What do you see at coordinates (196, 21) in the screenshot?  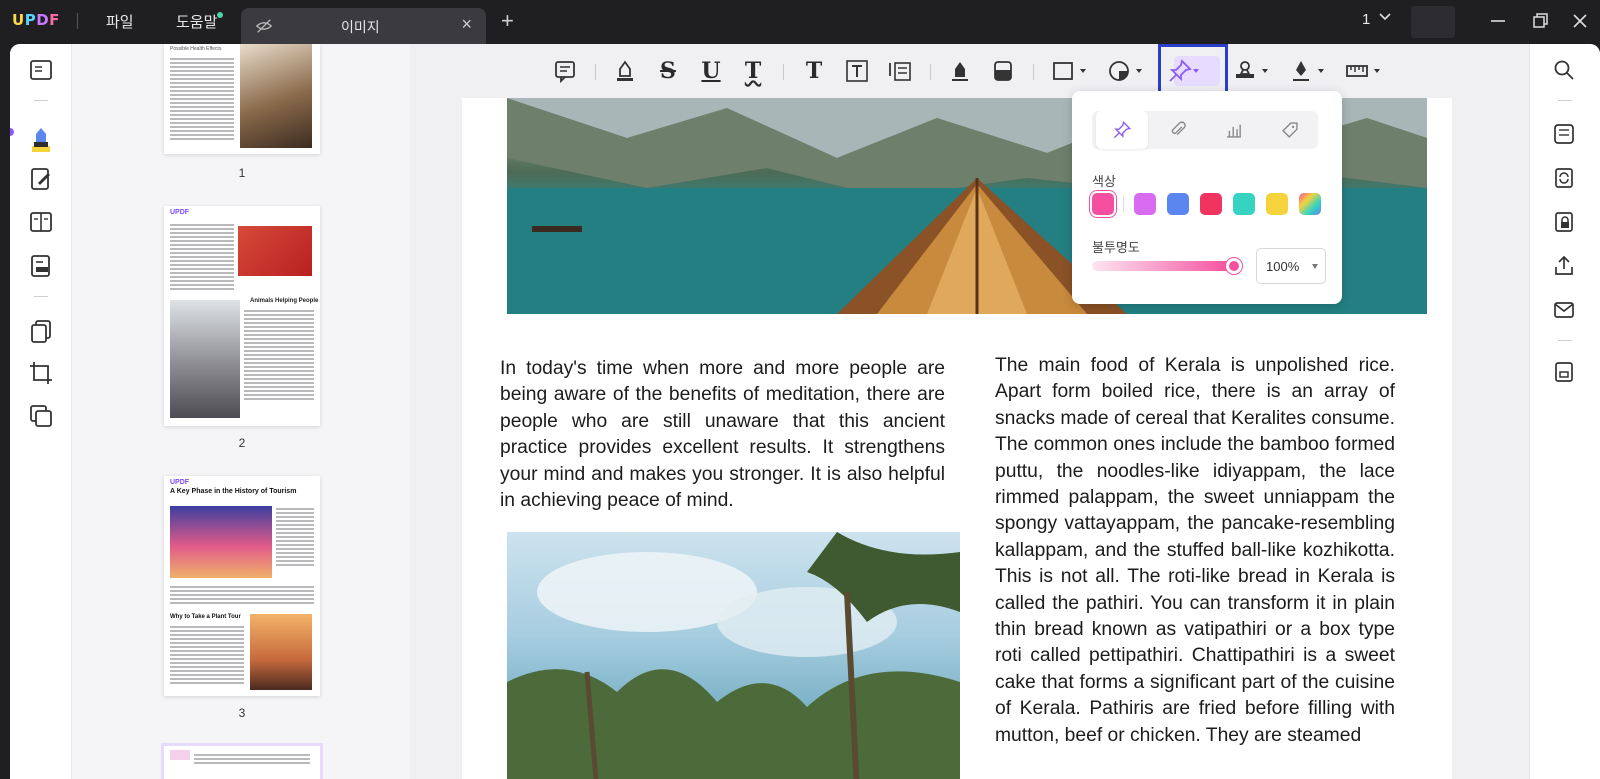 I see `menu-help: 도움말` at bounding box center [196, 21].